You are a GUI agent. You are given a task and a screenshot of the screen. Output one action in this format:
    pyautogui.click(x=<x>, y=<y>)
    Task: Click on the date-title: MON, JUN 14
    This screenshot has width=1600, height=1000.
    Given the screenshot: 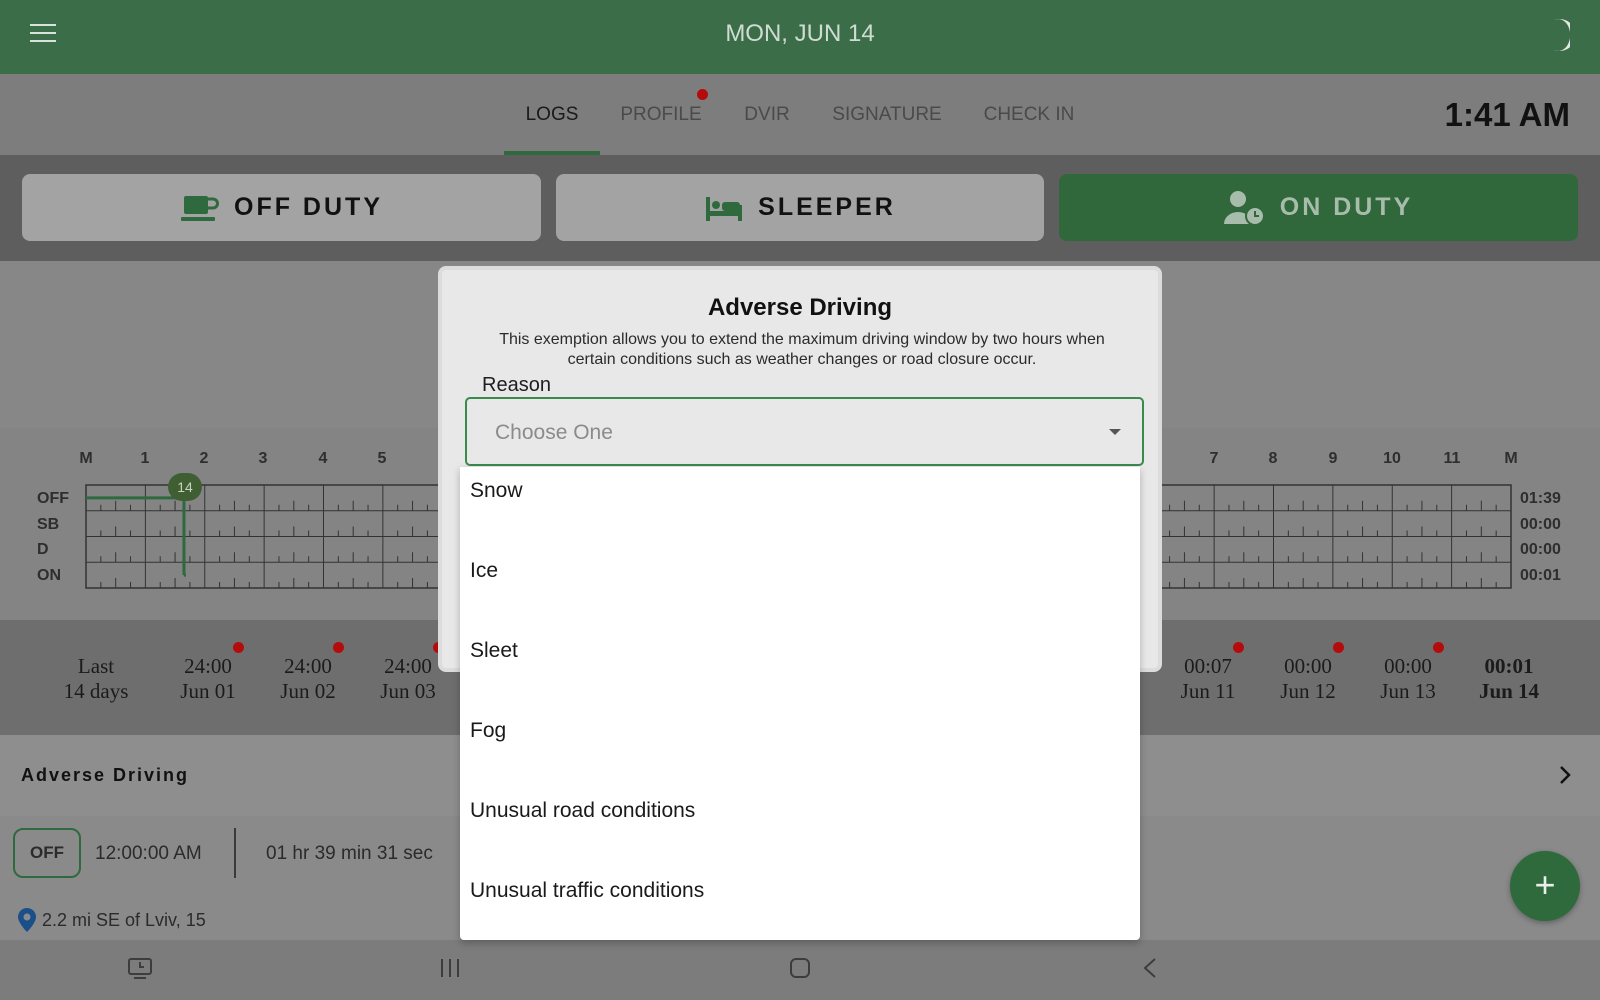 What is the action you would take?
    pyautogui.click(x=800, y=33)
    